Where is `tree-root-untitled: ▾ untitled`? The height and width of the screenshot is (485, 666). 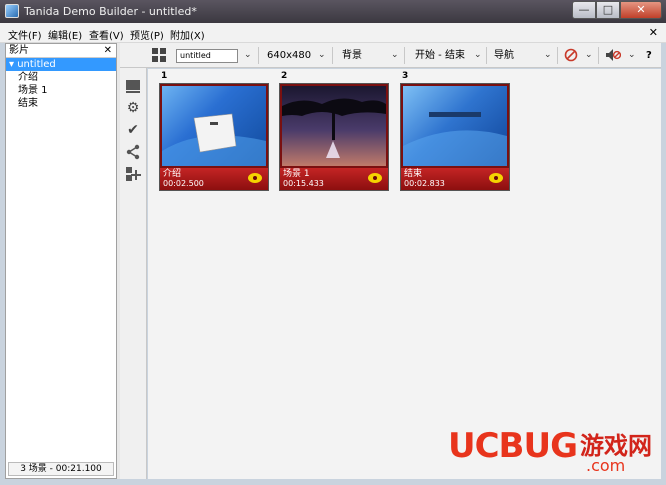 tree-root-untitled: ▾ untitled is located at coordinates (61, 64).